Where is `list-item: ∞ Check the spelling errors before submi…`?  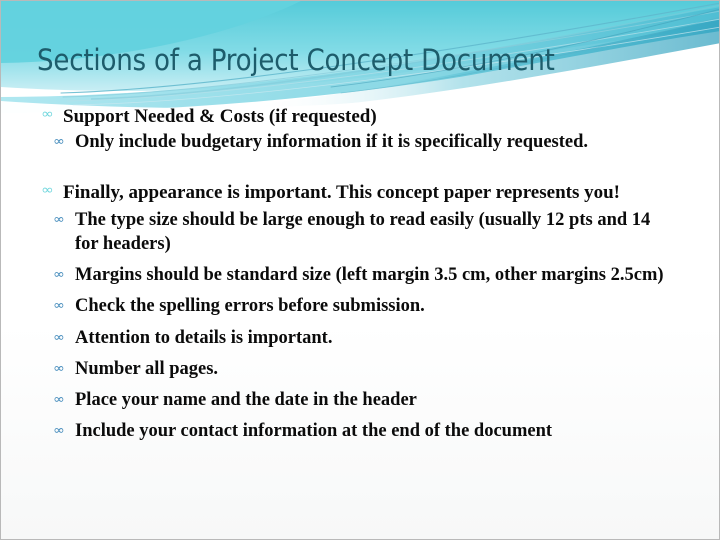
list-item: ∞ Check the spelling errors before submi… is located at coordinates (364, 306).